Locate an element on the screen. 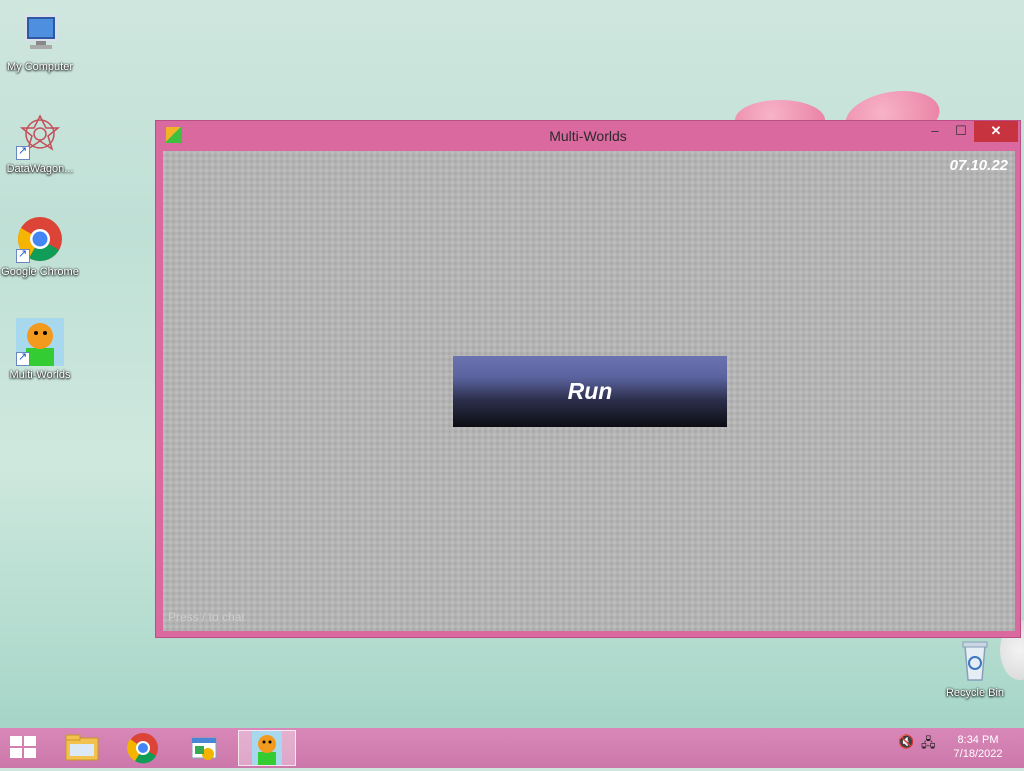 The height and width of the screenshot is (771, 1024). taskbar-multi-worlds is located at coordinates (267, 748).